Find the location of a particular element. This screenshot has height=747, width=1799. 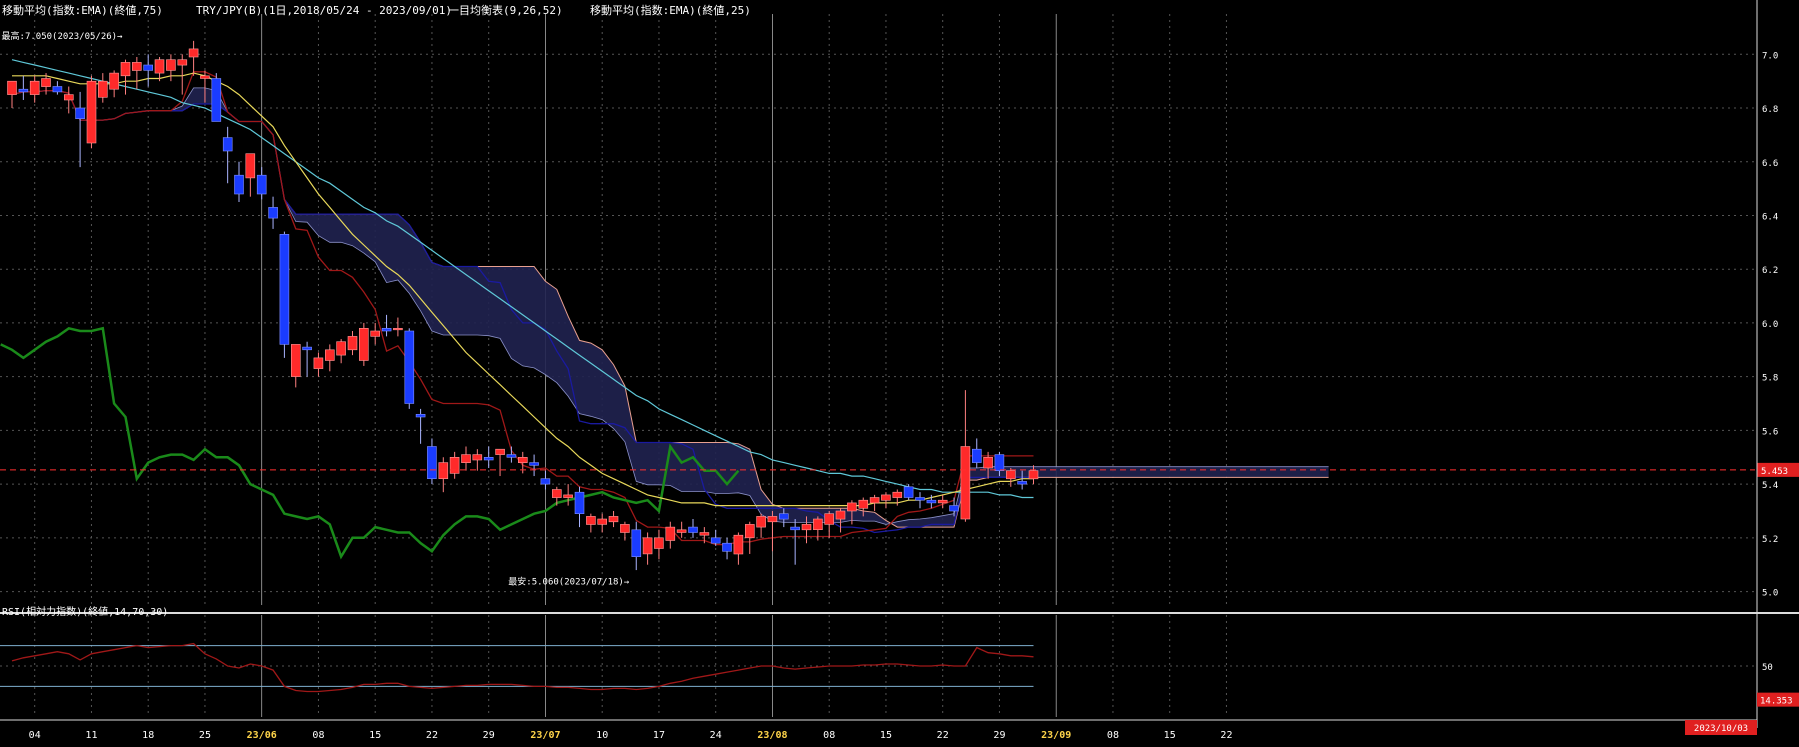

x-tick-label: 10 is located at coordinates (602, 735).